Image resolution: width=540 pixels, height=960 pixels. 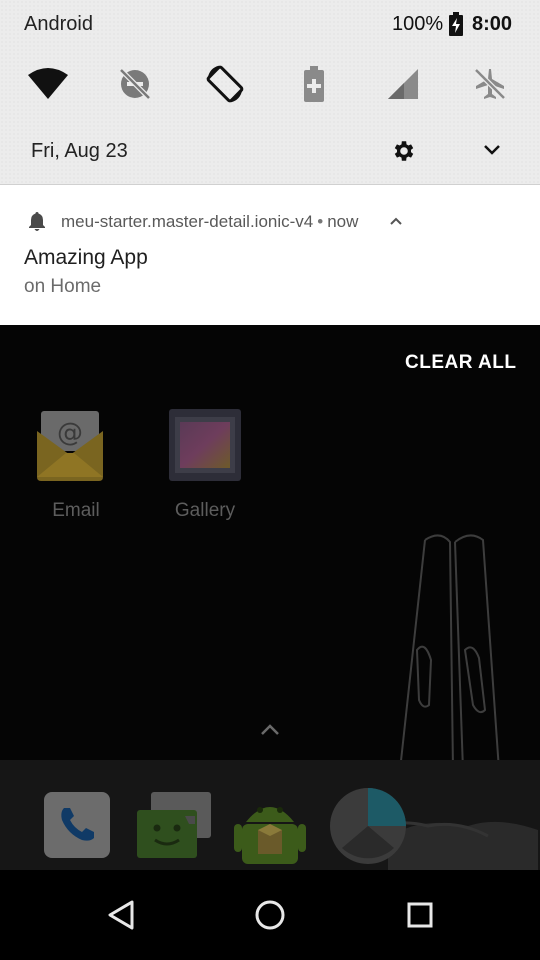 I want to click on carrier-label: Android, so click(x=58, y=24).